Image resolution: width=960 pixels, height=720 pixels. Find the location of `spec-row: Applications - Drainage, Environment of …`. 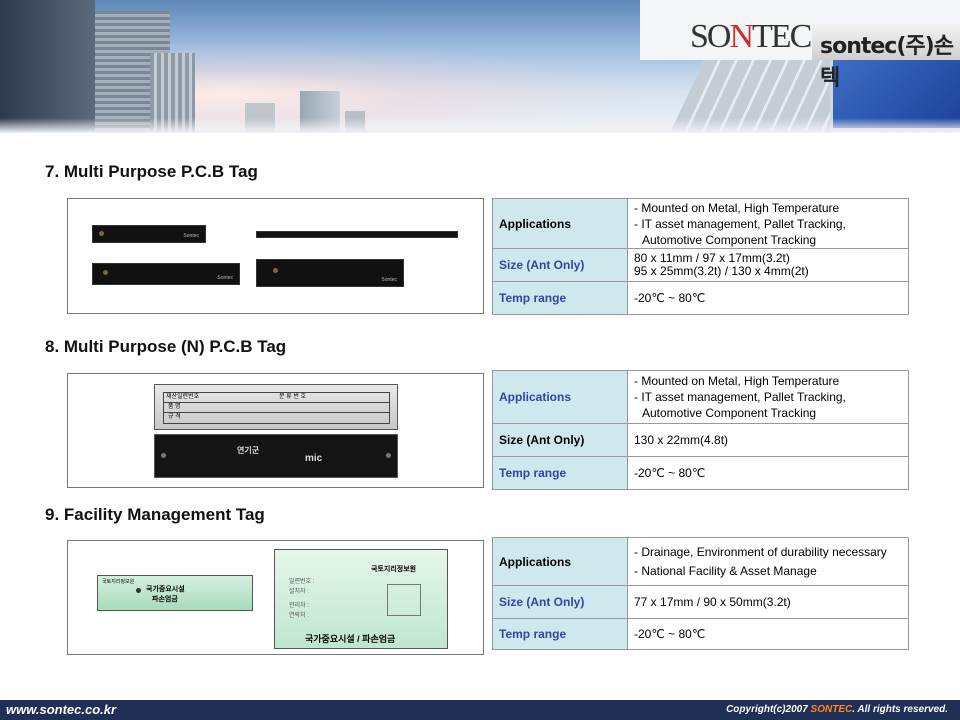

spec-row: Applications - Drainage, Environment of … is located at coordinates (700, 561).